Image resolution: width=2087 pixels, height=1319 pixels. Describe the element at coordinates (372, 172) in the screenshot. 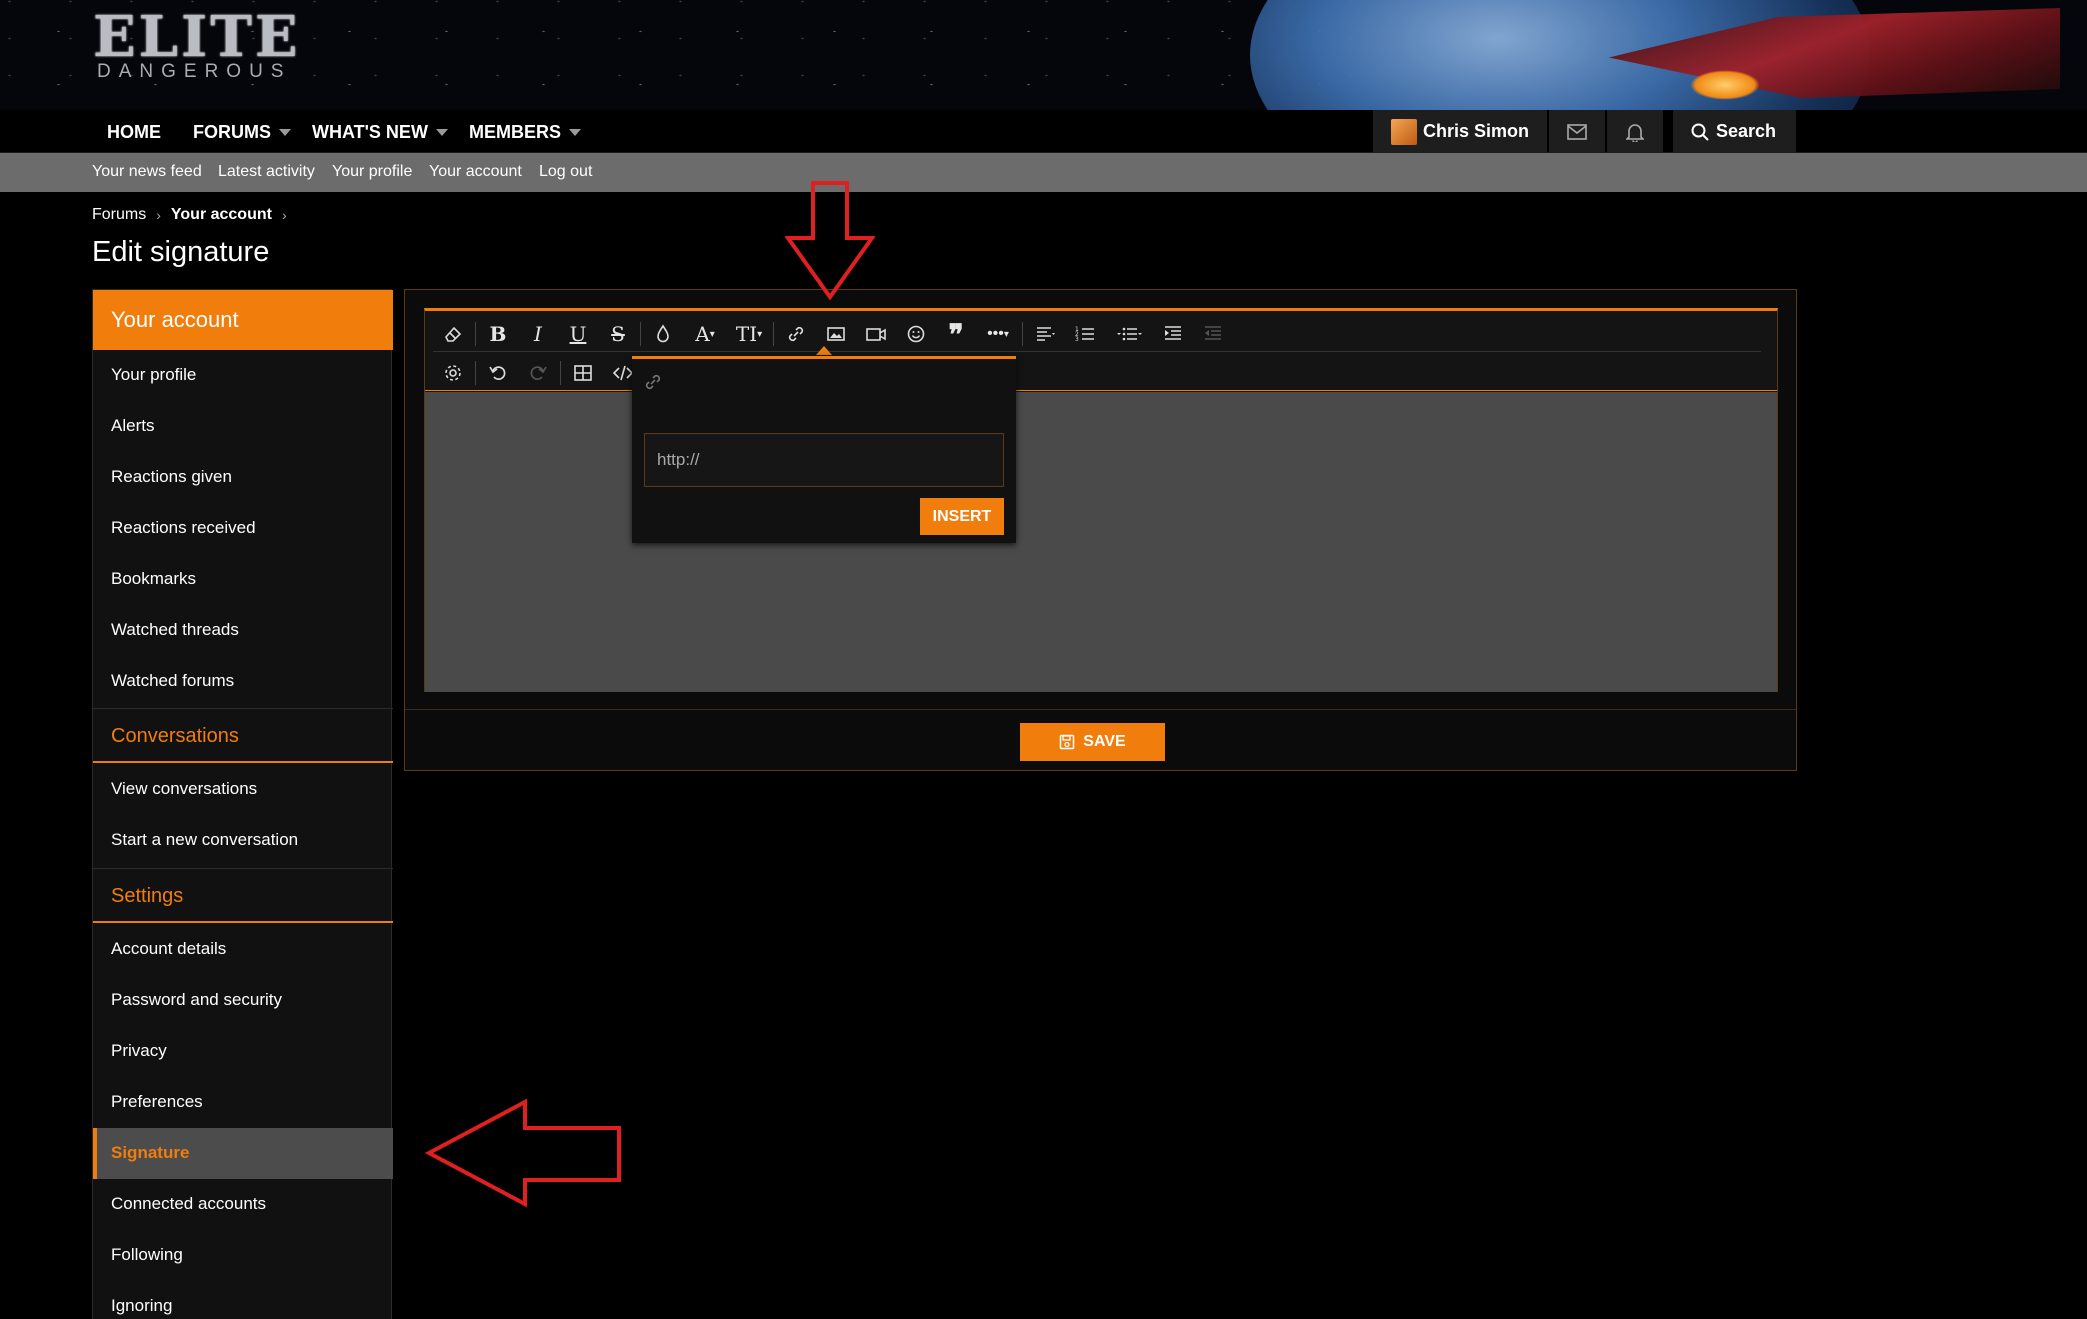

I see `subnav-your-profile: Your profile` at that location.